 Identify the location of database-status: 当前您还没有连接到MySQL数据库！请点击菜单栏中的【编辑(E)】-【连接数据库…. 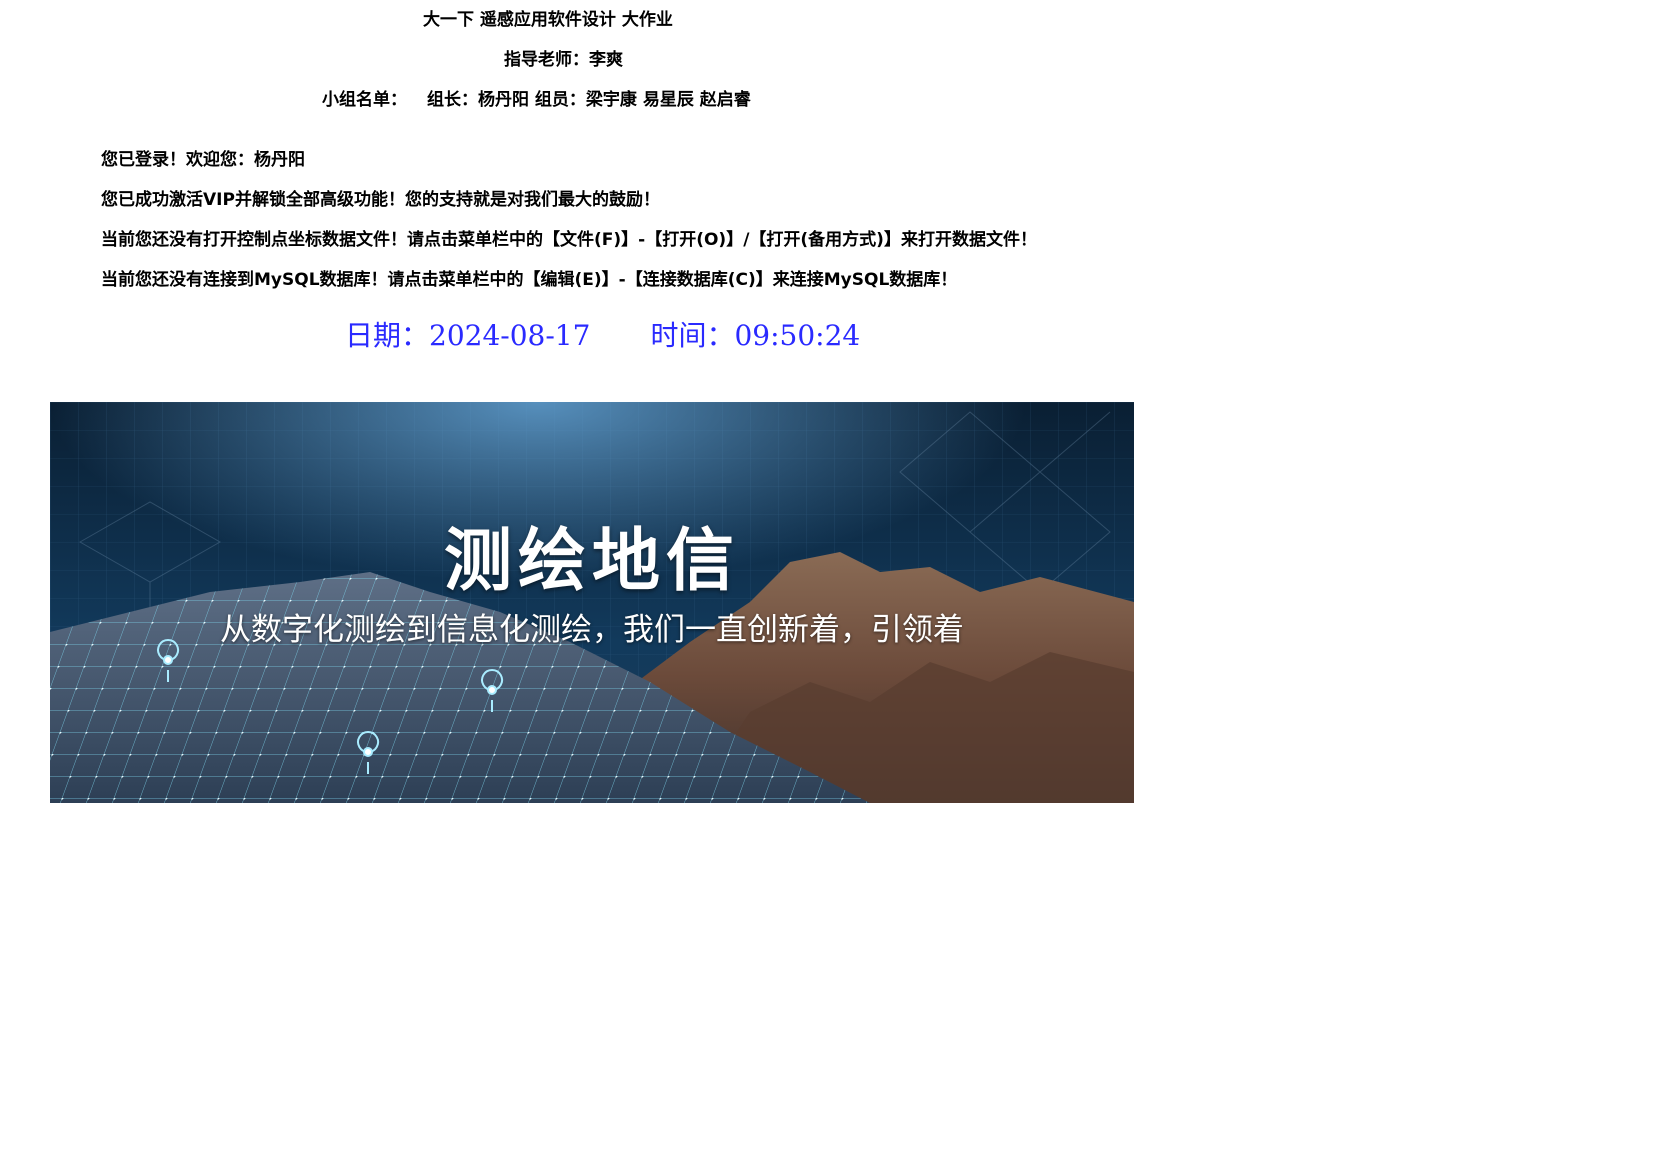
(529, 280).